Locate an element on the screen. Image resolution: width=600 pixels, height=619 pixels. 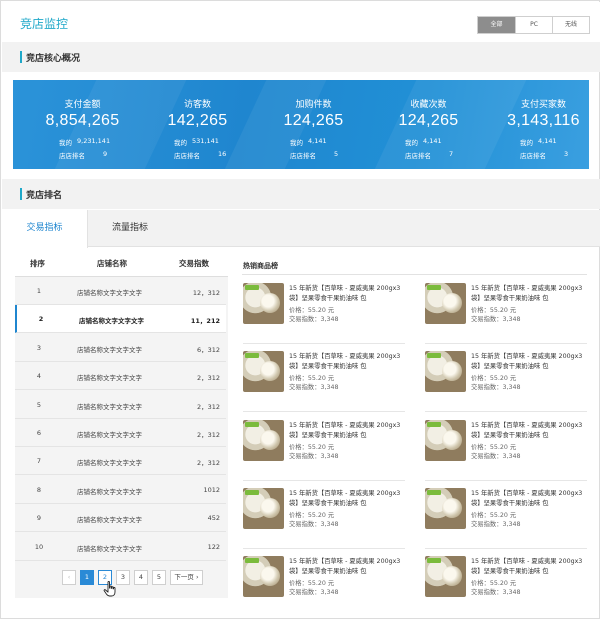
table-row: 8 店铺名称文字文字文字 1012 is located at coordinates (120, 490).